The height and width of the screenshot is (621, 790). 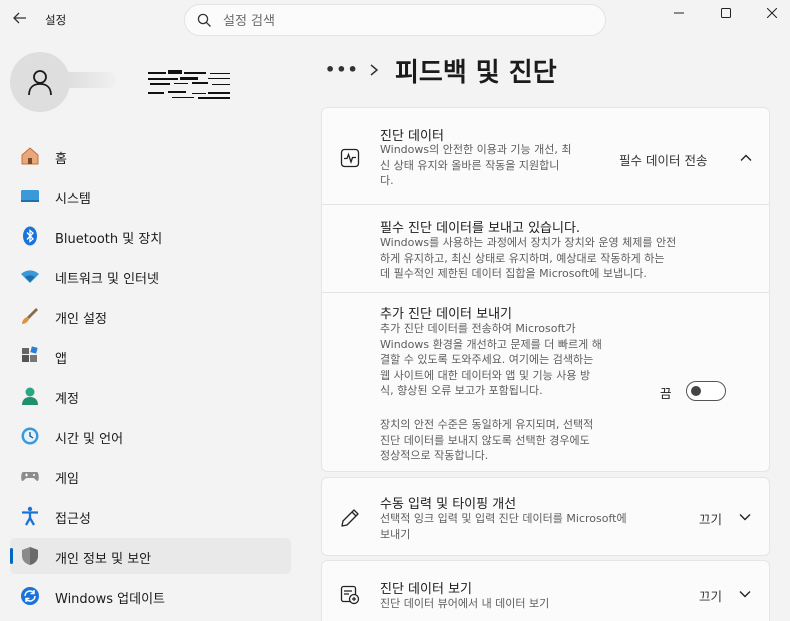 I want to click on sidebar-item-windows-update: Windows 업데이트, so click(x=150, y=596).